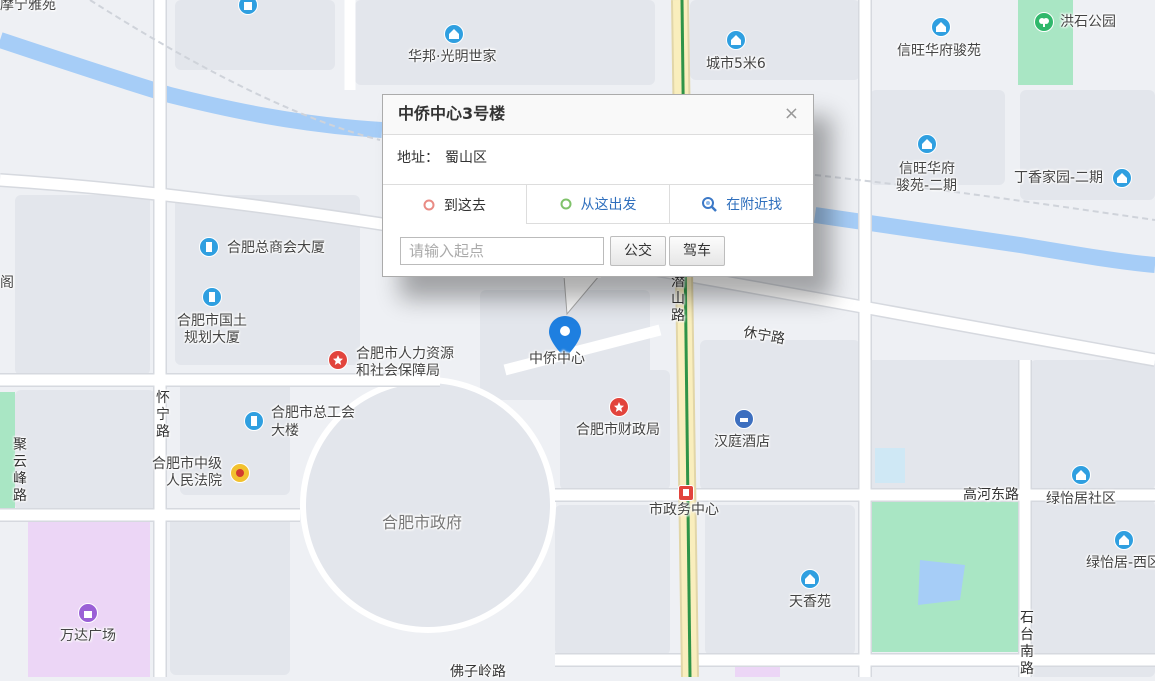 The width and height of the screenshot is (1155, 681). I want to click on poi-label: 合肥市人力资源, so click(405, 354).